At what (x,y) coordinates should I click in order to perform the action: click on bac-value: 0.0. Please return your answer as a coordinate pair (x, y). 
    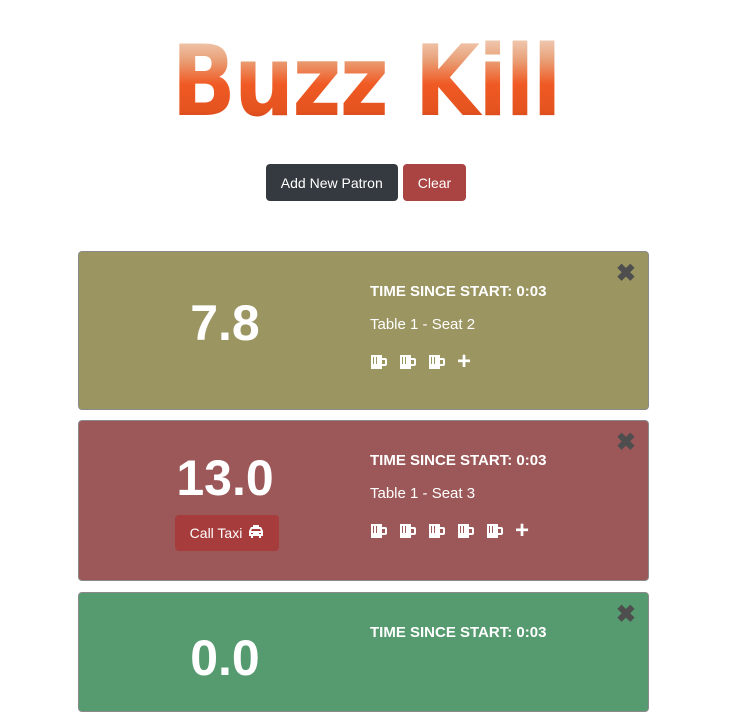
    Looking at the image, I should click on (225, 658).